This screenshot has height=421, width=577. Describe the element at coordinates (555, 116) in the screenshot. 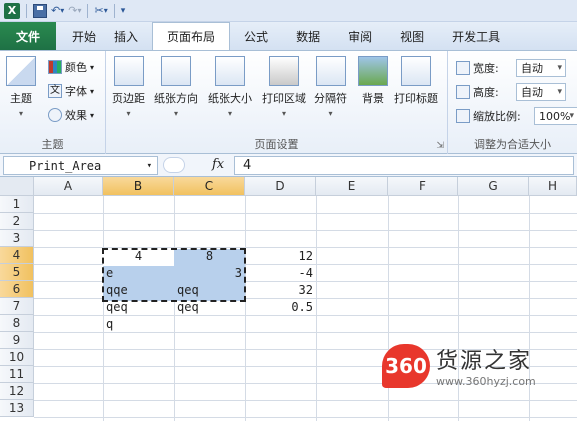

I see `scale-spinner: 100%` at that location.